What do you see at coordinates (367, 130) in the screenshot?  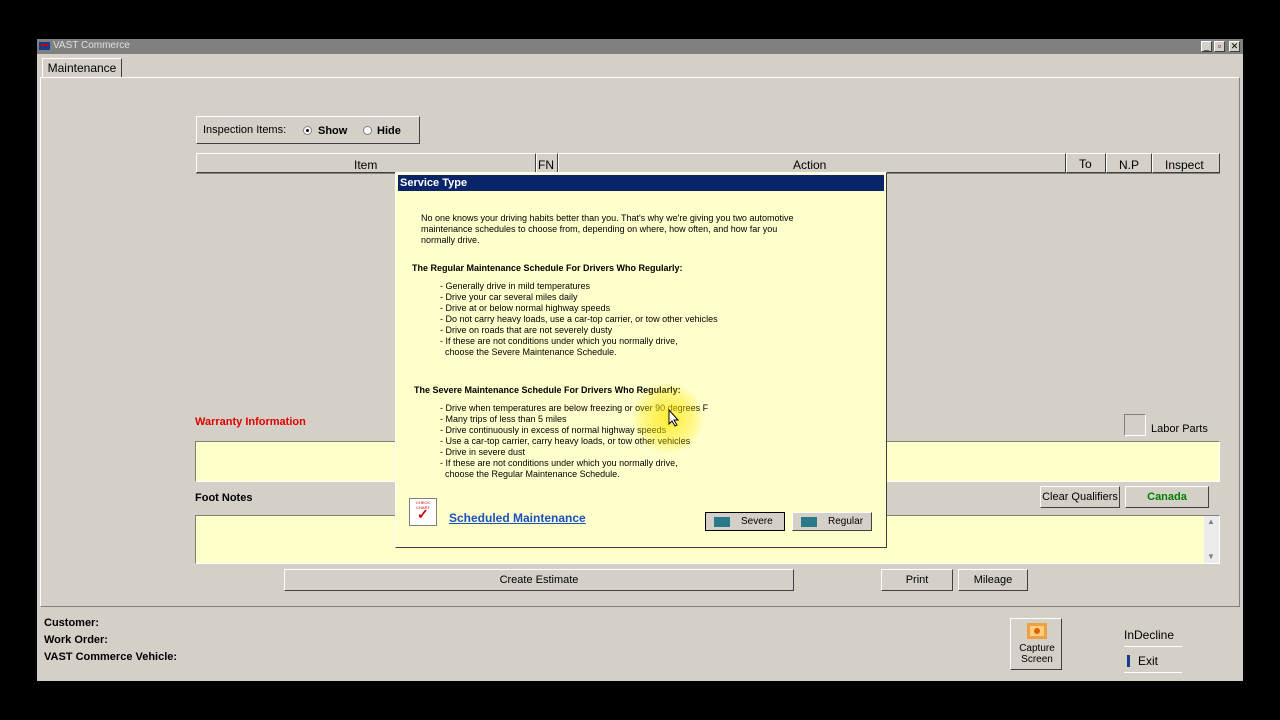 I see `hide-radio` at bounding box center [367, 130].